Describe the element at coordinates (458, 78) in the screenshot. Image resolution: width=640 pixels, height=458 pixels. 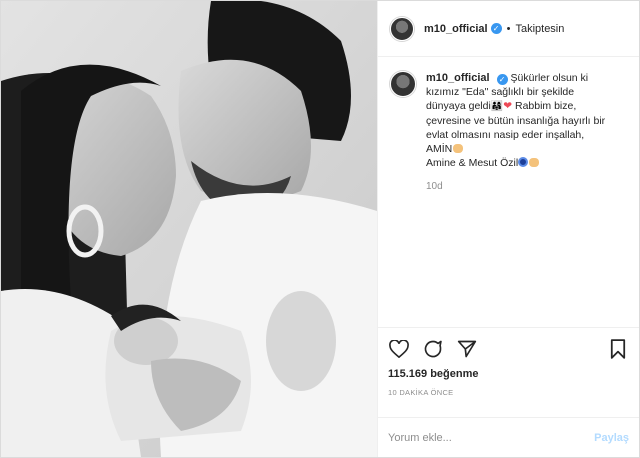
I see `caption-username: m10_official` at that location.